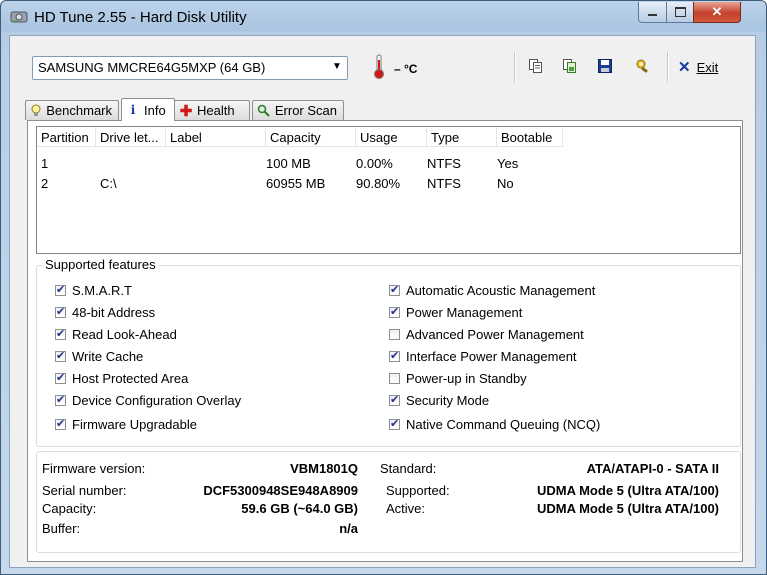 The height and width of the screenshot is (575, 767). I want to click on firmware-value: VBM1801Q, so click(324, 468).